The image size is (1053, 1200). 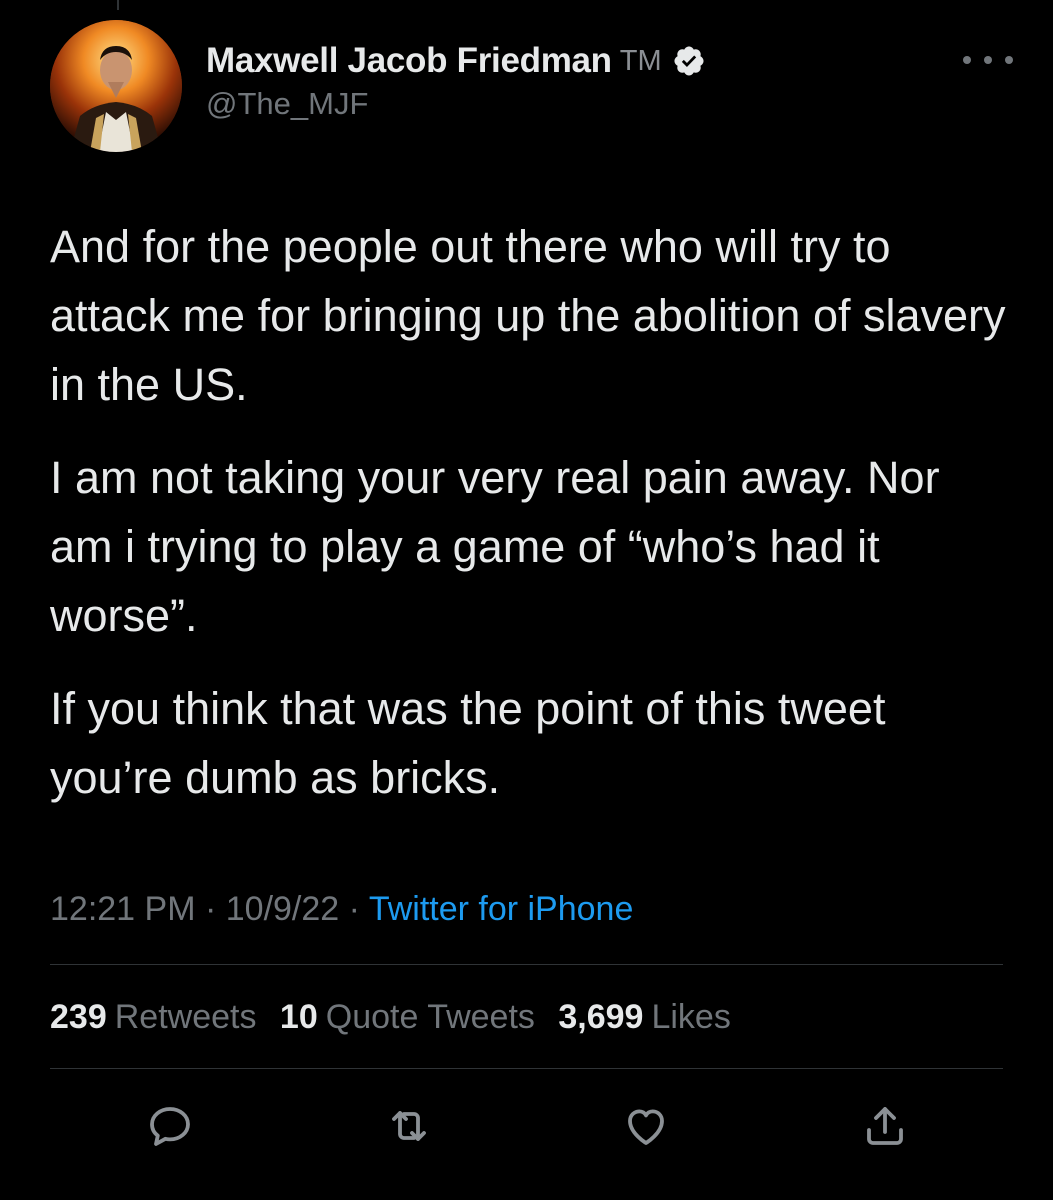 I want to click on author-names: Maxwell Jacob Friedman TM @The_MJF, so click(x=456, y=80).